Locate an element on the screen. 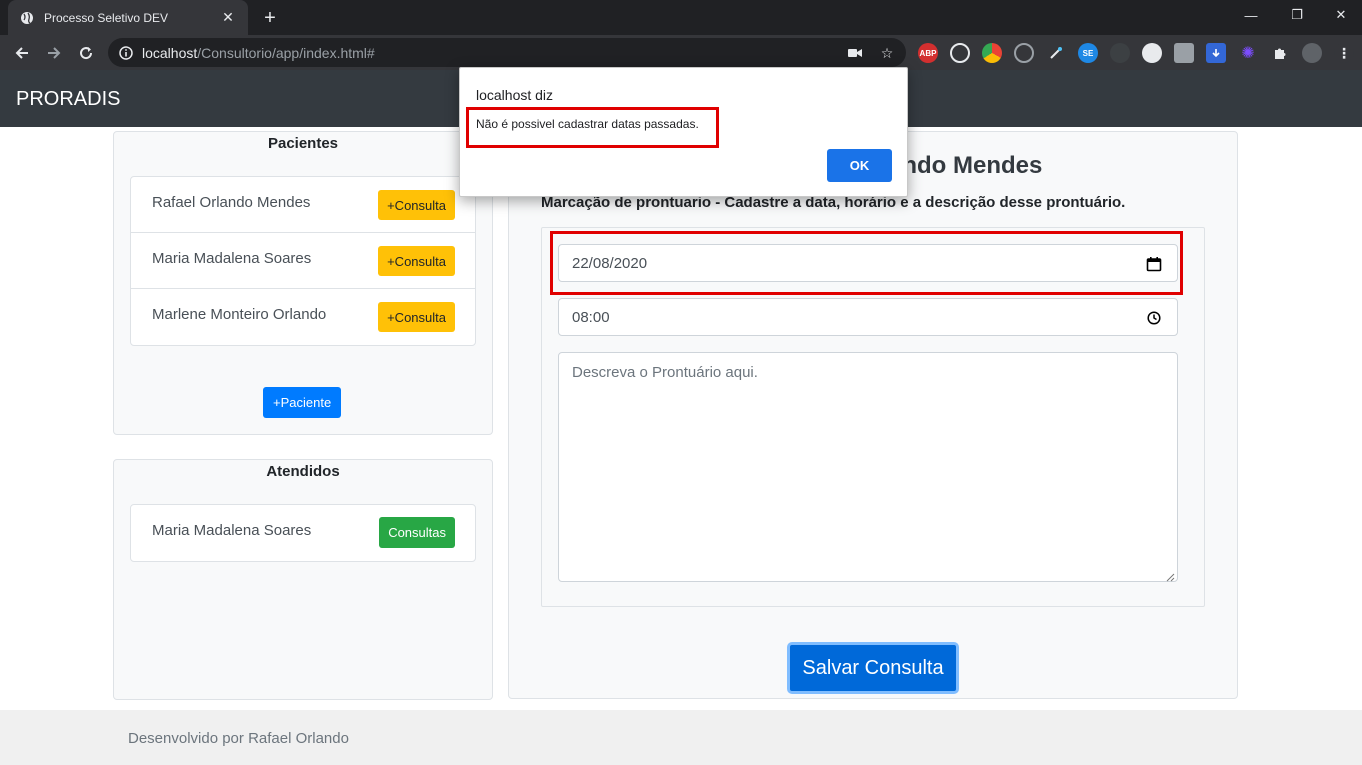  info-icon is located at coordinates (126, 53).